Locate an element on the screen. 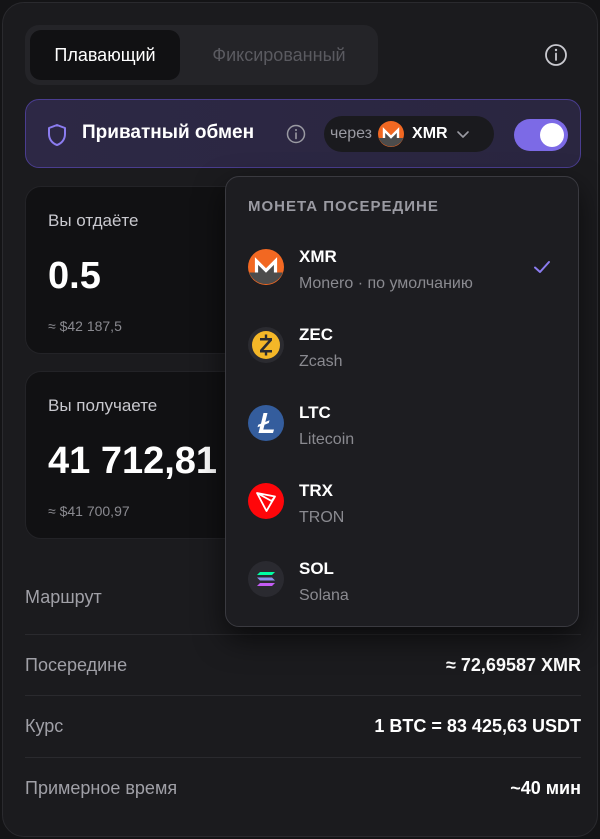 The width and height of the screenshot is (600, 839). coin-ticker: XMR is located at coordinates (318, 256).